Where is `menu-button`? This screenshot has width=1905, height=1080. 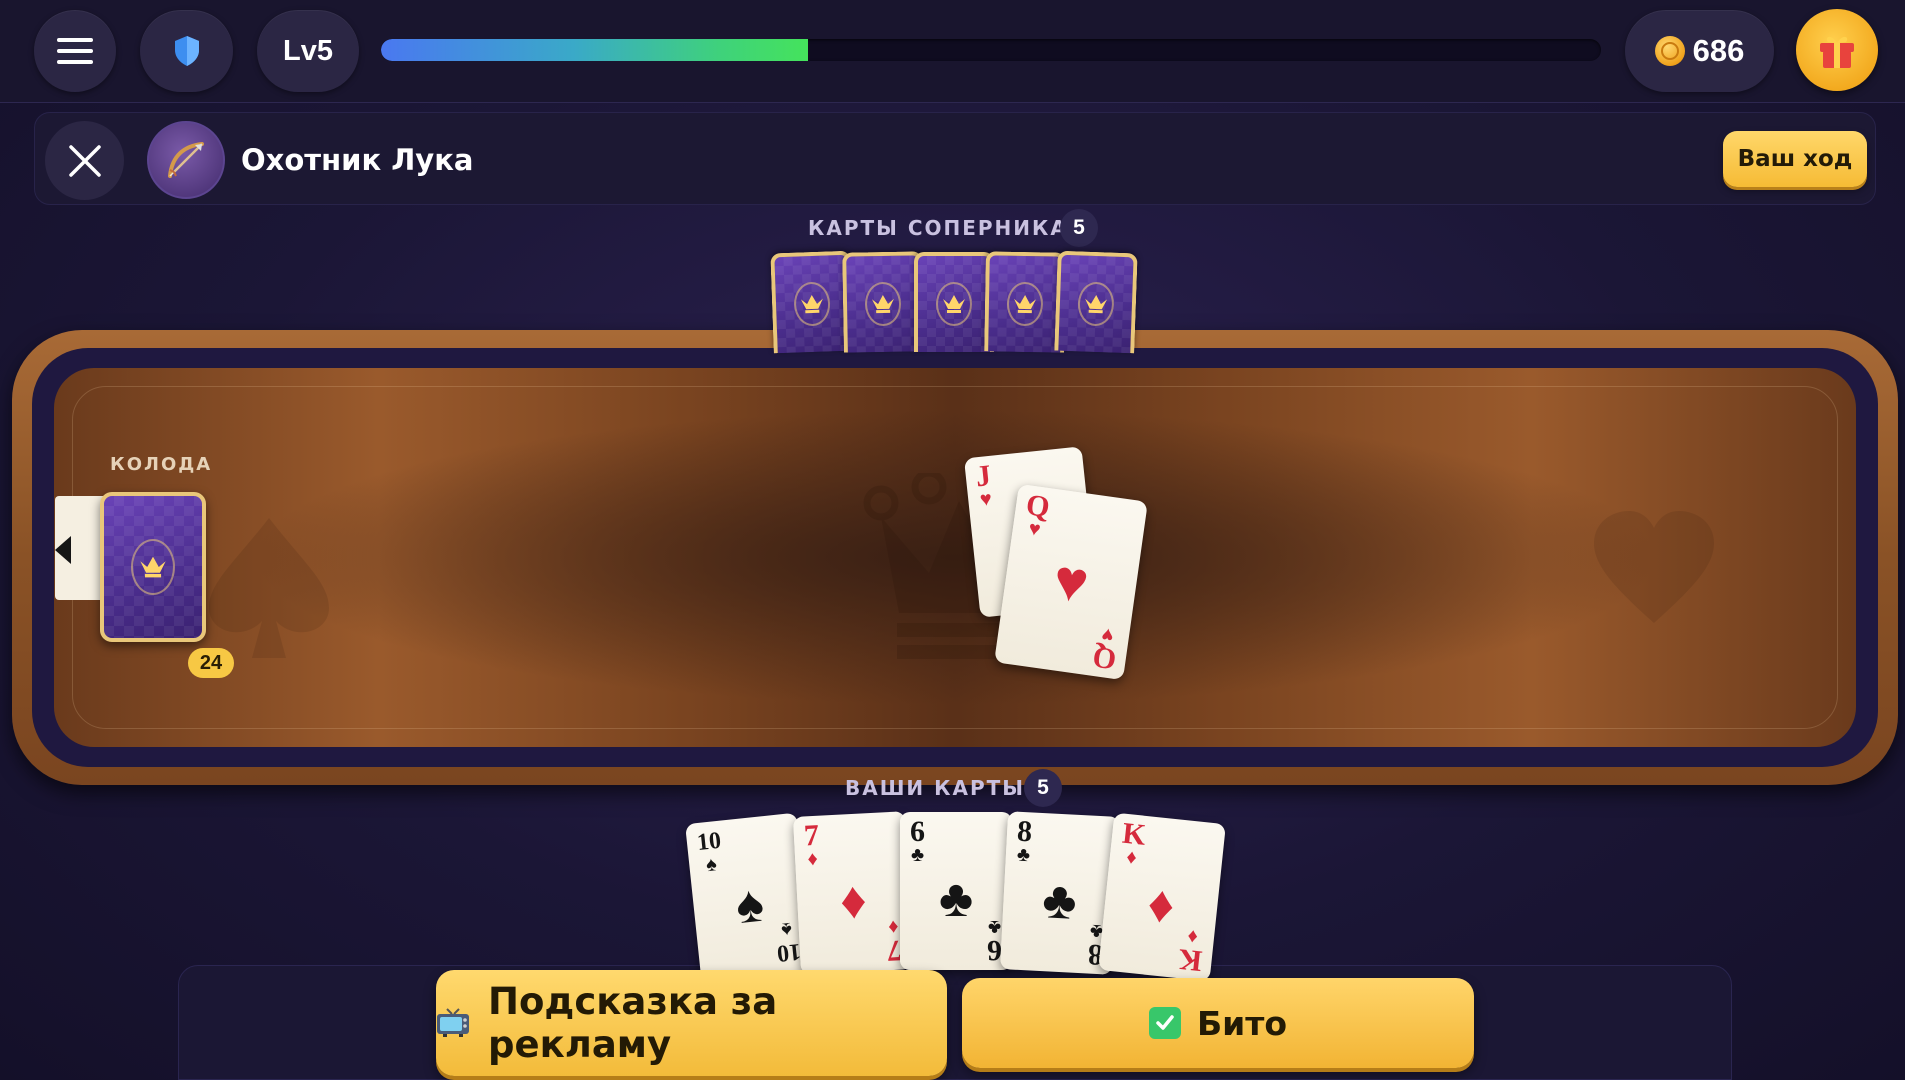
menu-button is located at coordinates (75, 51).